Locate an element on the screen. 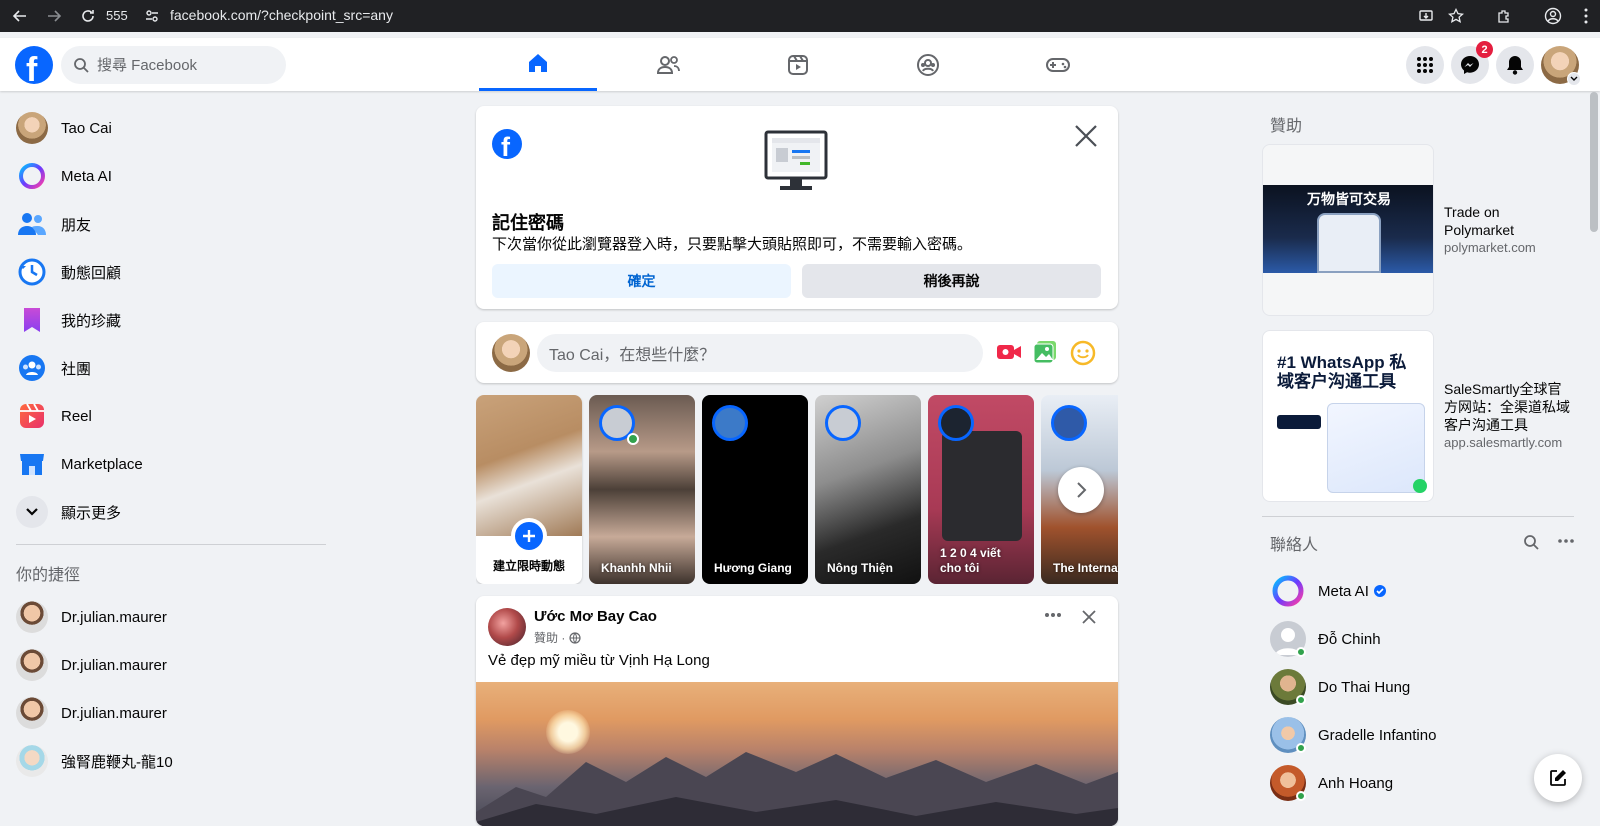 This screenshot has width=1600, height=826. tab-groups is located at coordinates (928, 64).